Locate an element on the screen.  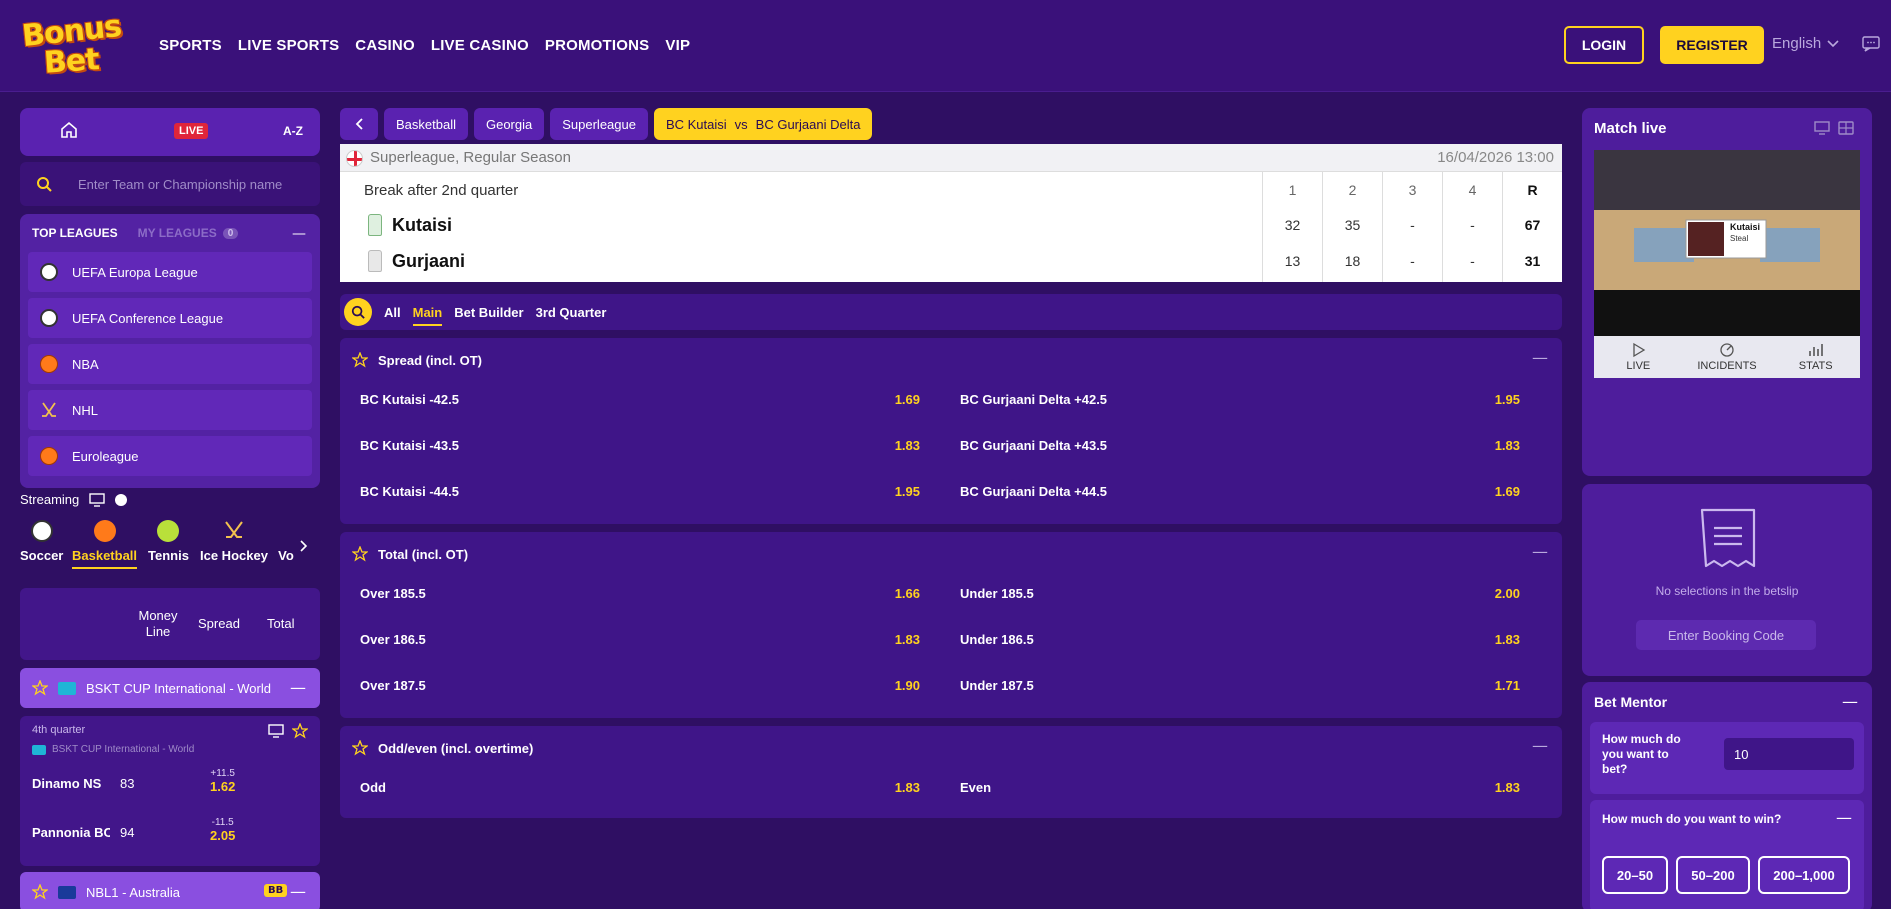
login-button: LOGIN is located at coordinates (1604, 45).